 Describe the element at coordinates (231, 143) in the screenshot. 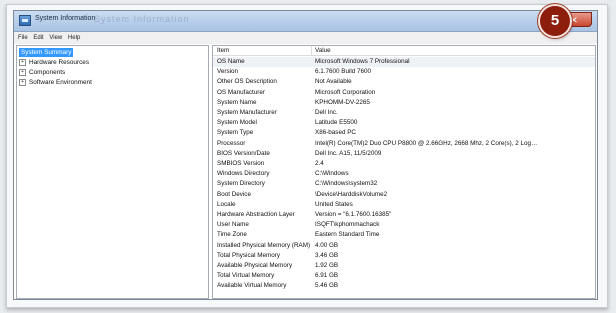

I see `item-cell: Processor` at that location.